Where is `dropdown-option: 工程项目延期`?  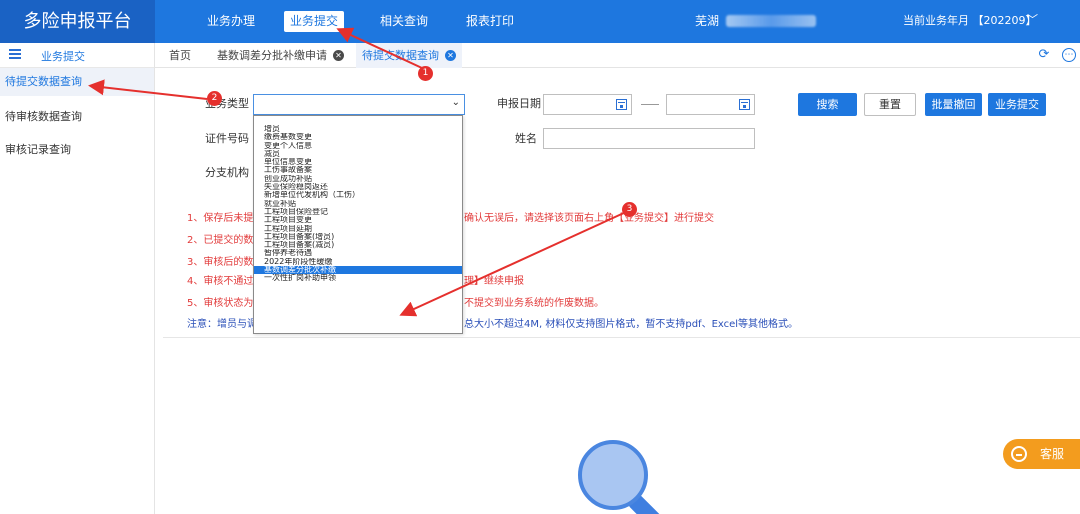
dropdown-option: 工程项目延期 is located at coordinates (358, 229).